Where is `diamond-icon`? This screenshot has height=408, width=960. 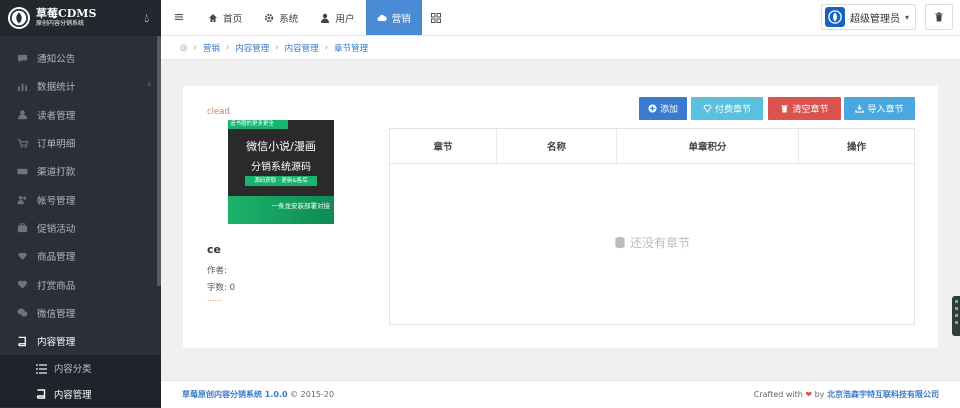 diamond-icon is located at coordinates (22, 256).